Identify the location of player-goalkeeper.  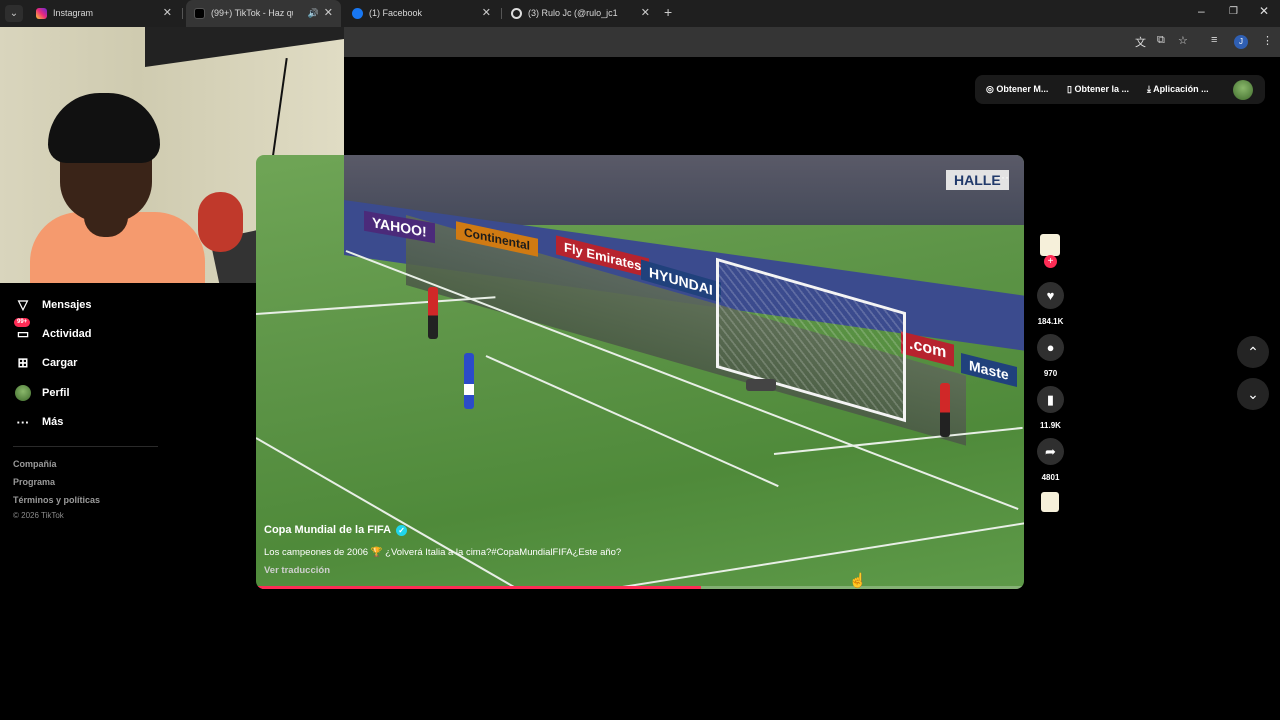
(761, 385).